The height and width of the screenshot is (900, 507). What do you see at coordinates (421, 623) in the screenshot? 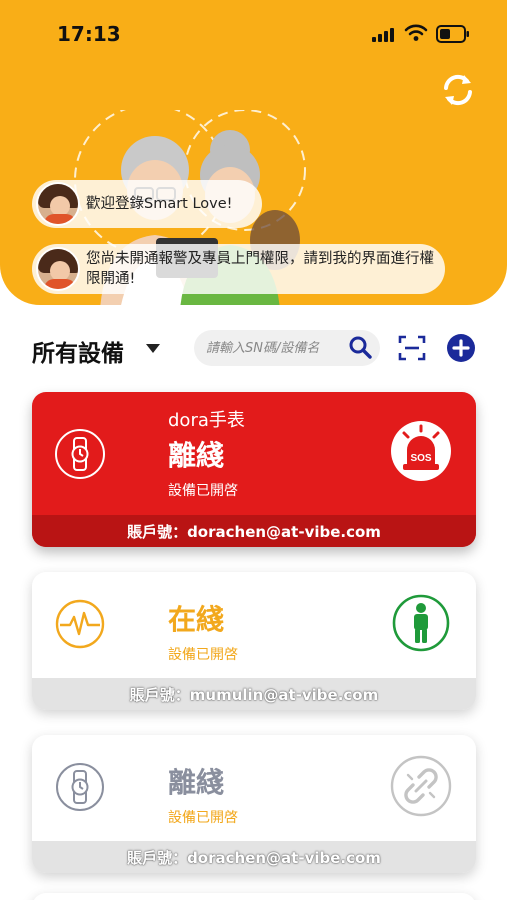
I see `person-standing-icon` at bounding box center [421, 623].